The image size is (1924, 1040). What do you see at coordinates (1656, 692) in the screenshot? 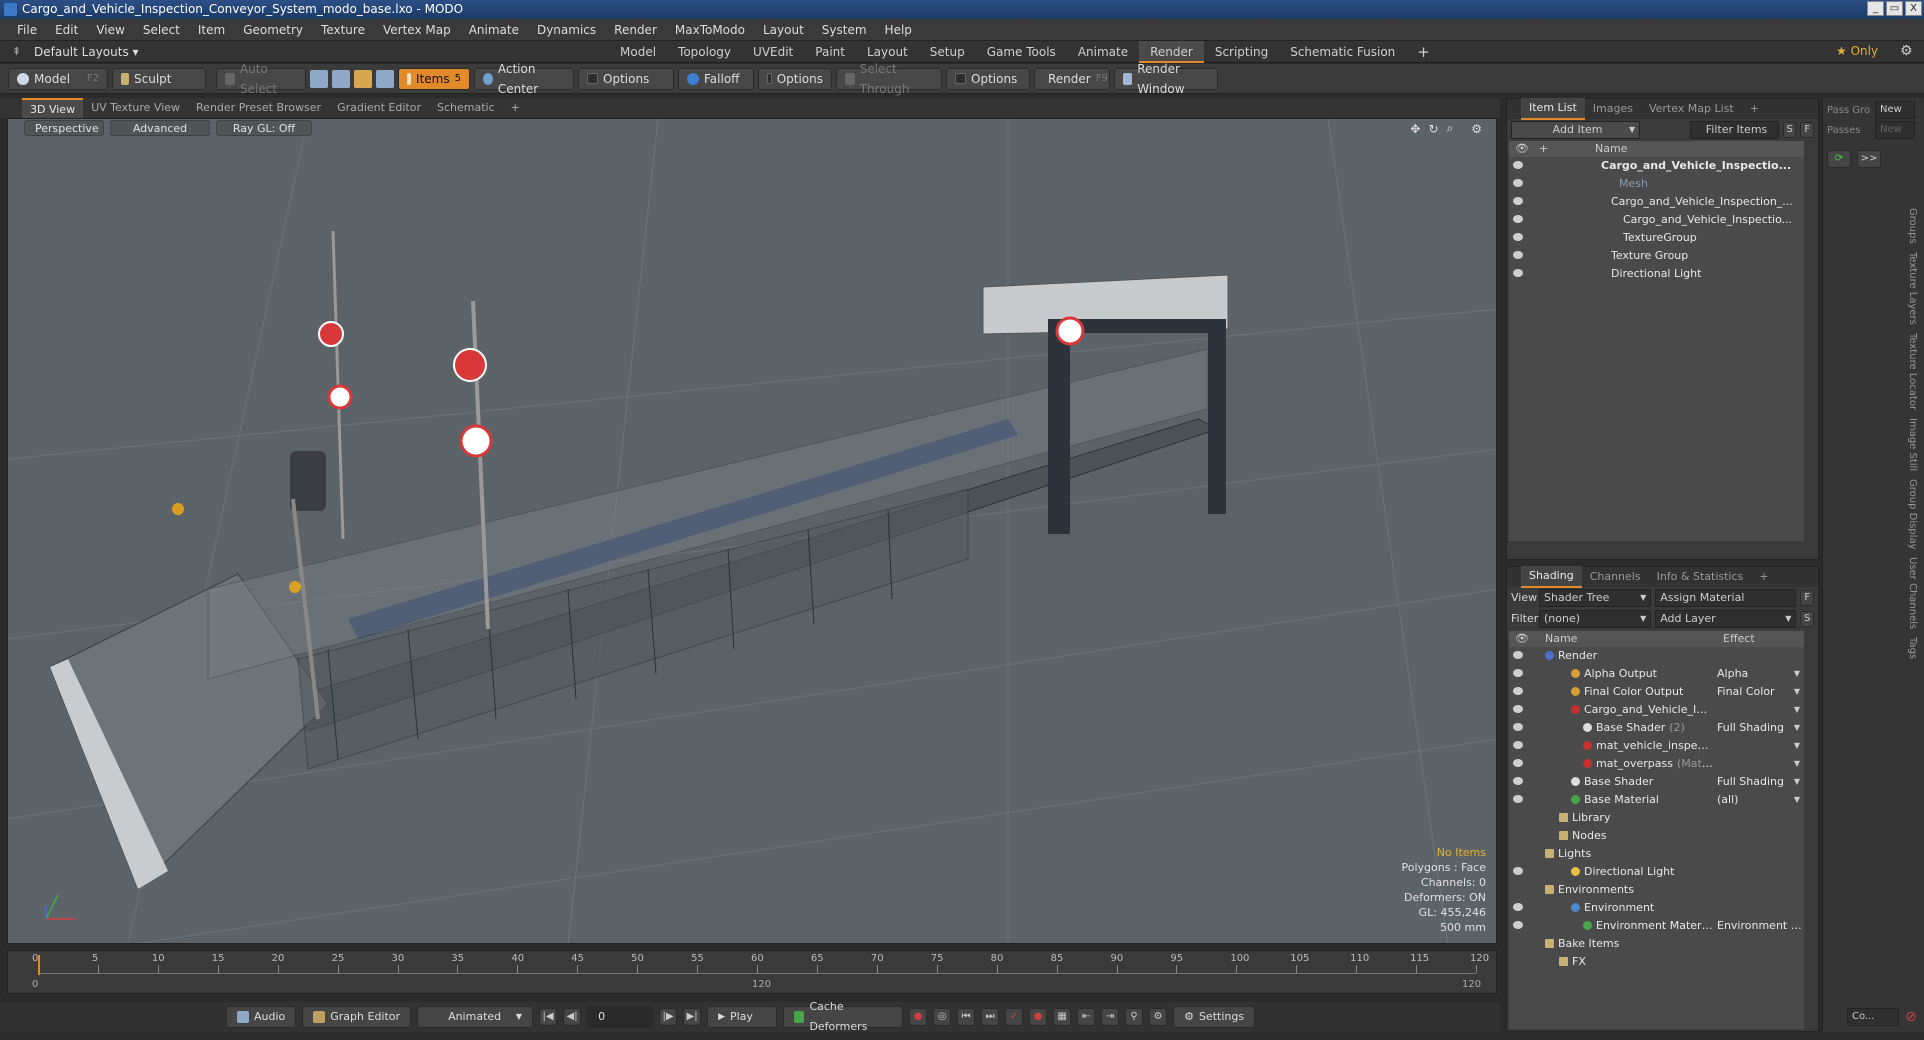
I see `shader-row: Final Color Output Final Color ▼` at bounding box center [1656, 692].